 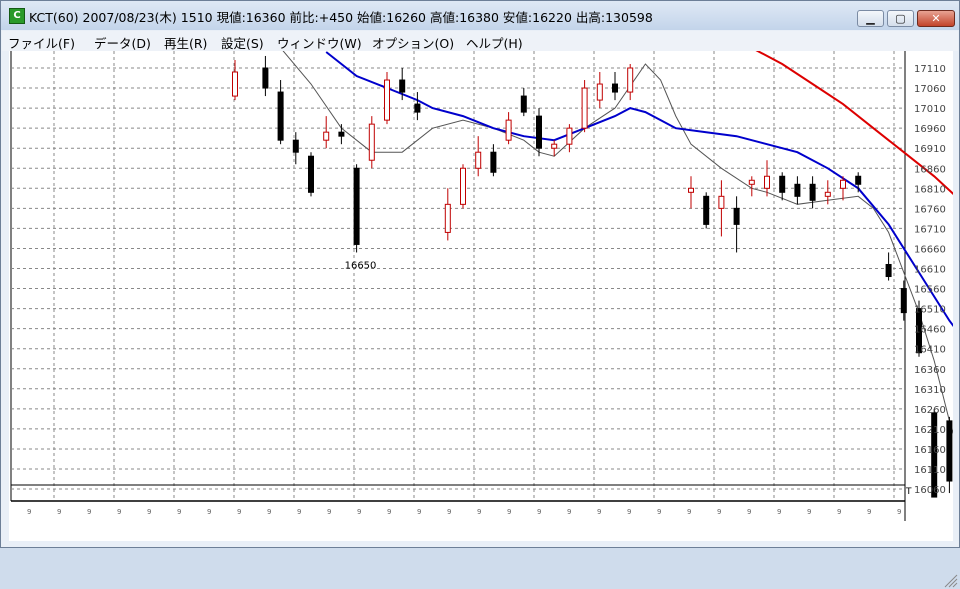 What do you see at coordinates (930, 270) in the screenshot?
I see `y-tick-label: 16610` at bounding box center [930, 270].